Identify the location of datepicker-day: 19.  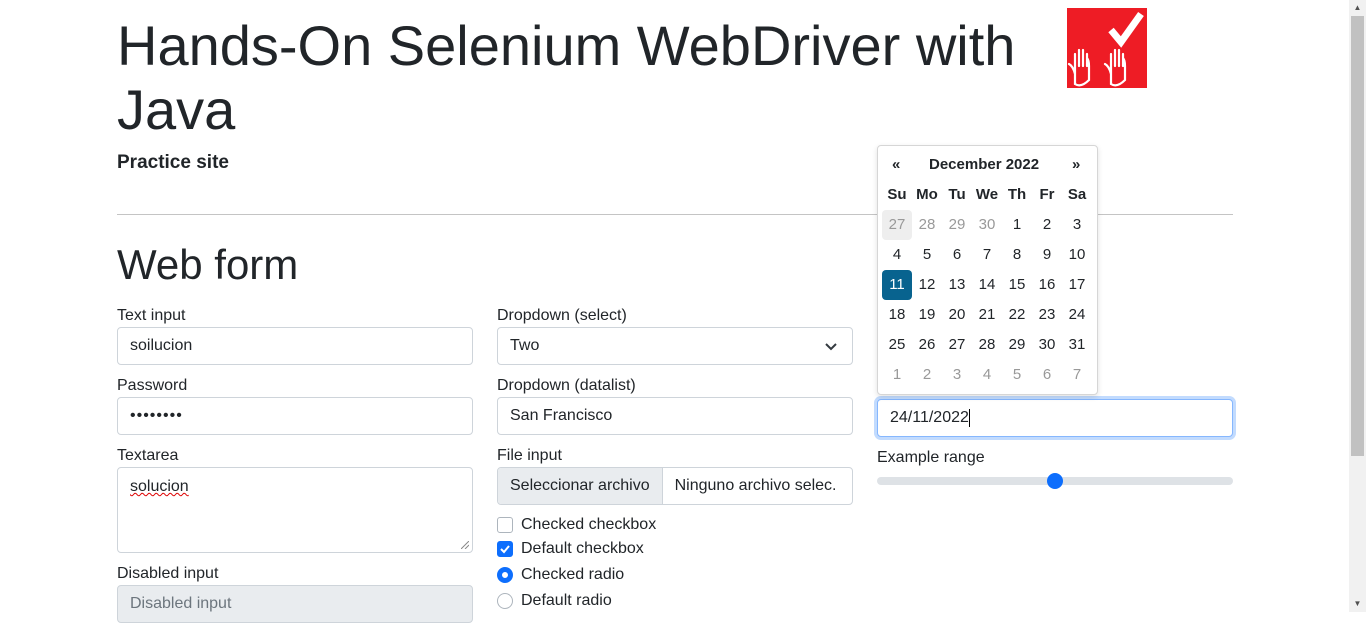
(927, 315).